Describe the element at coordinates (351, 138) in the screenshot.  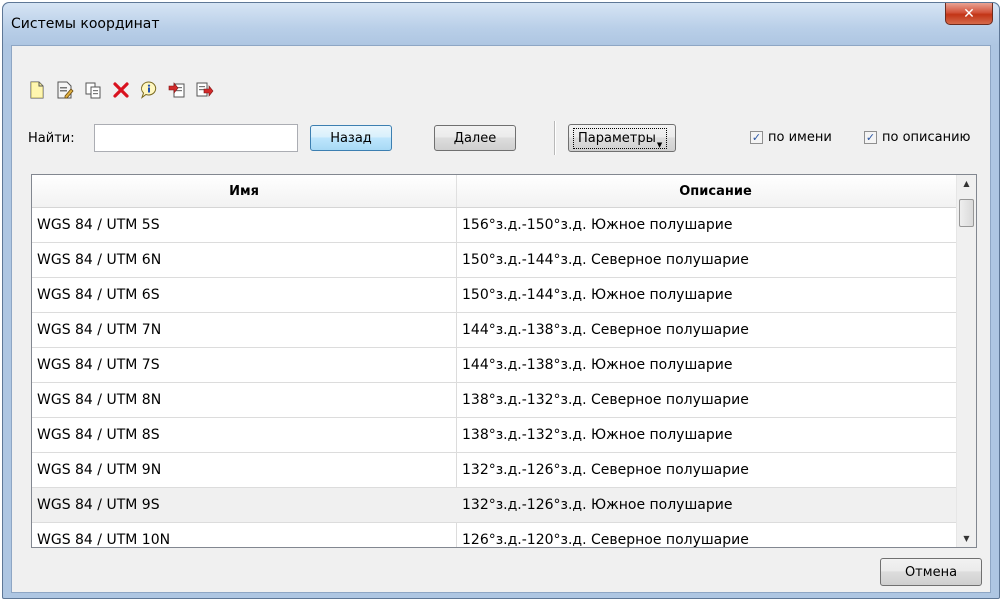
I see `back-button: Назад` at that location.